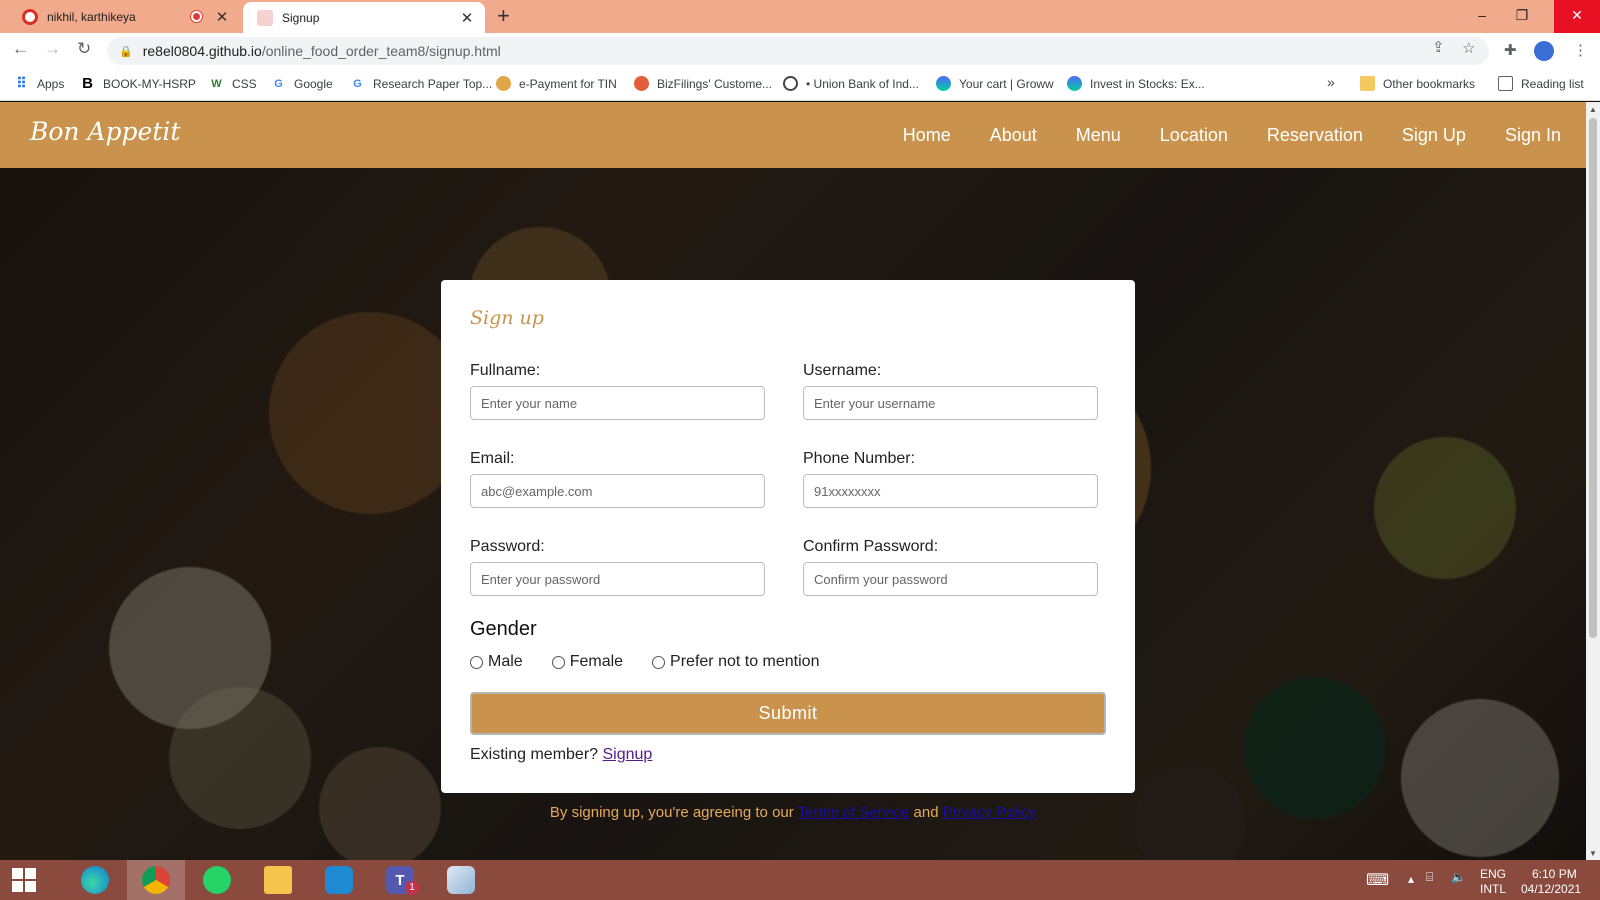 The height and width of the screenshot is (900, 1600). I want to click on bookmark-google: G Google, so click(301, 83).